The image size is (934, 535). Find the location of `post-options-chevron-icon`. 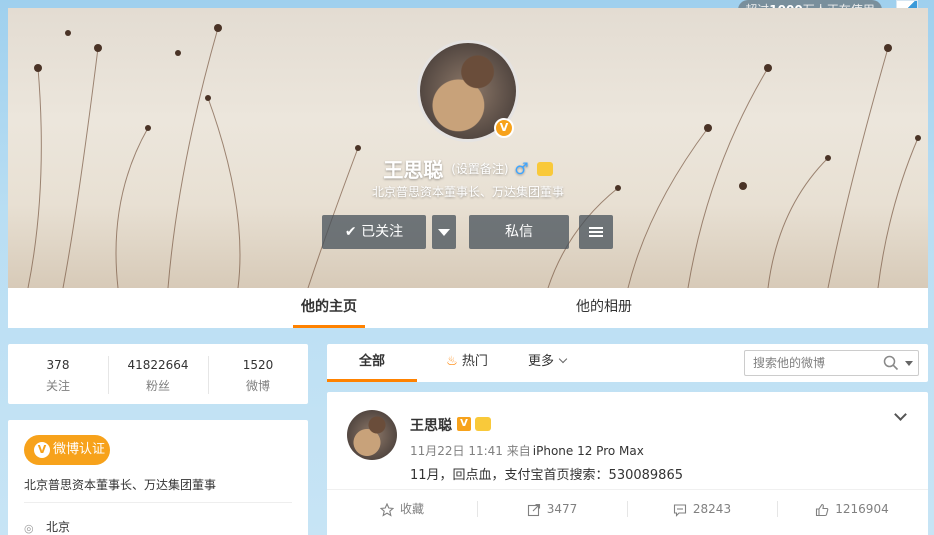

post-options-chevron-icon is located at coordinates (900, 416).